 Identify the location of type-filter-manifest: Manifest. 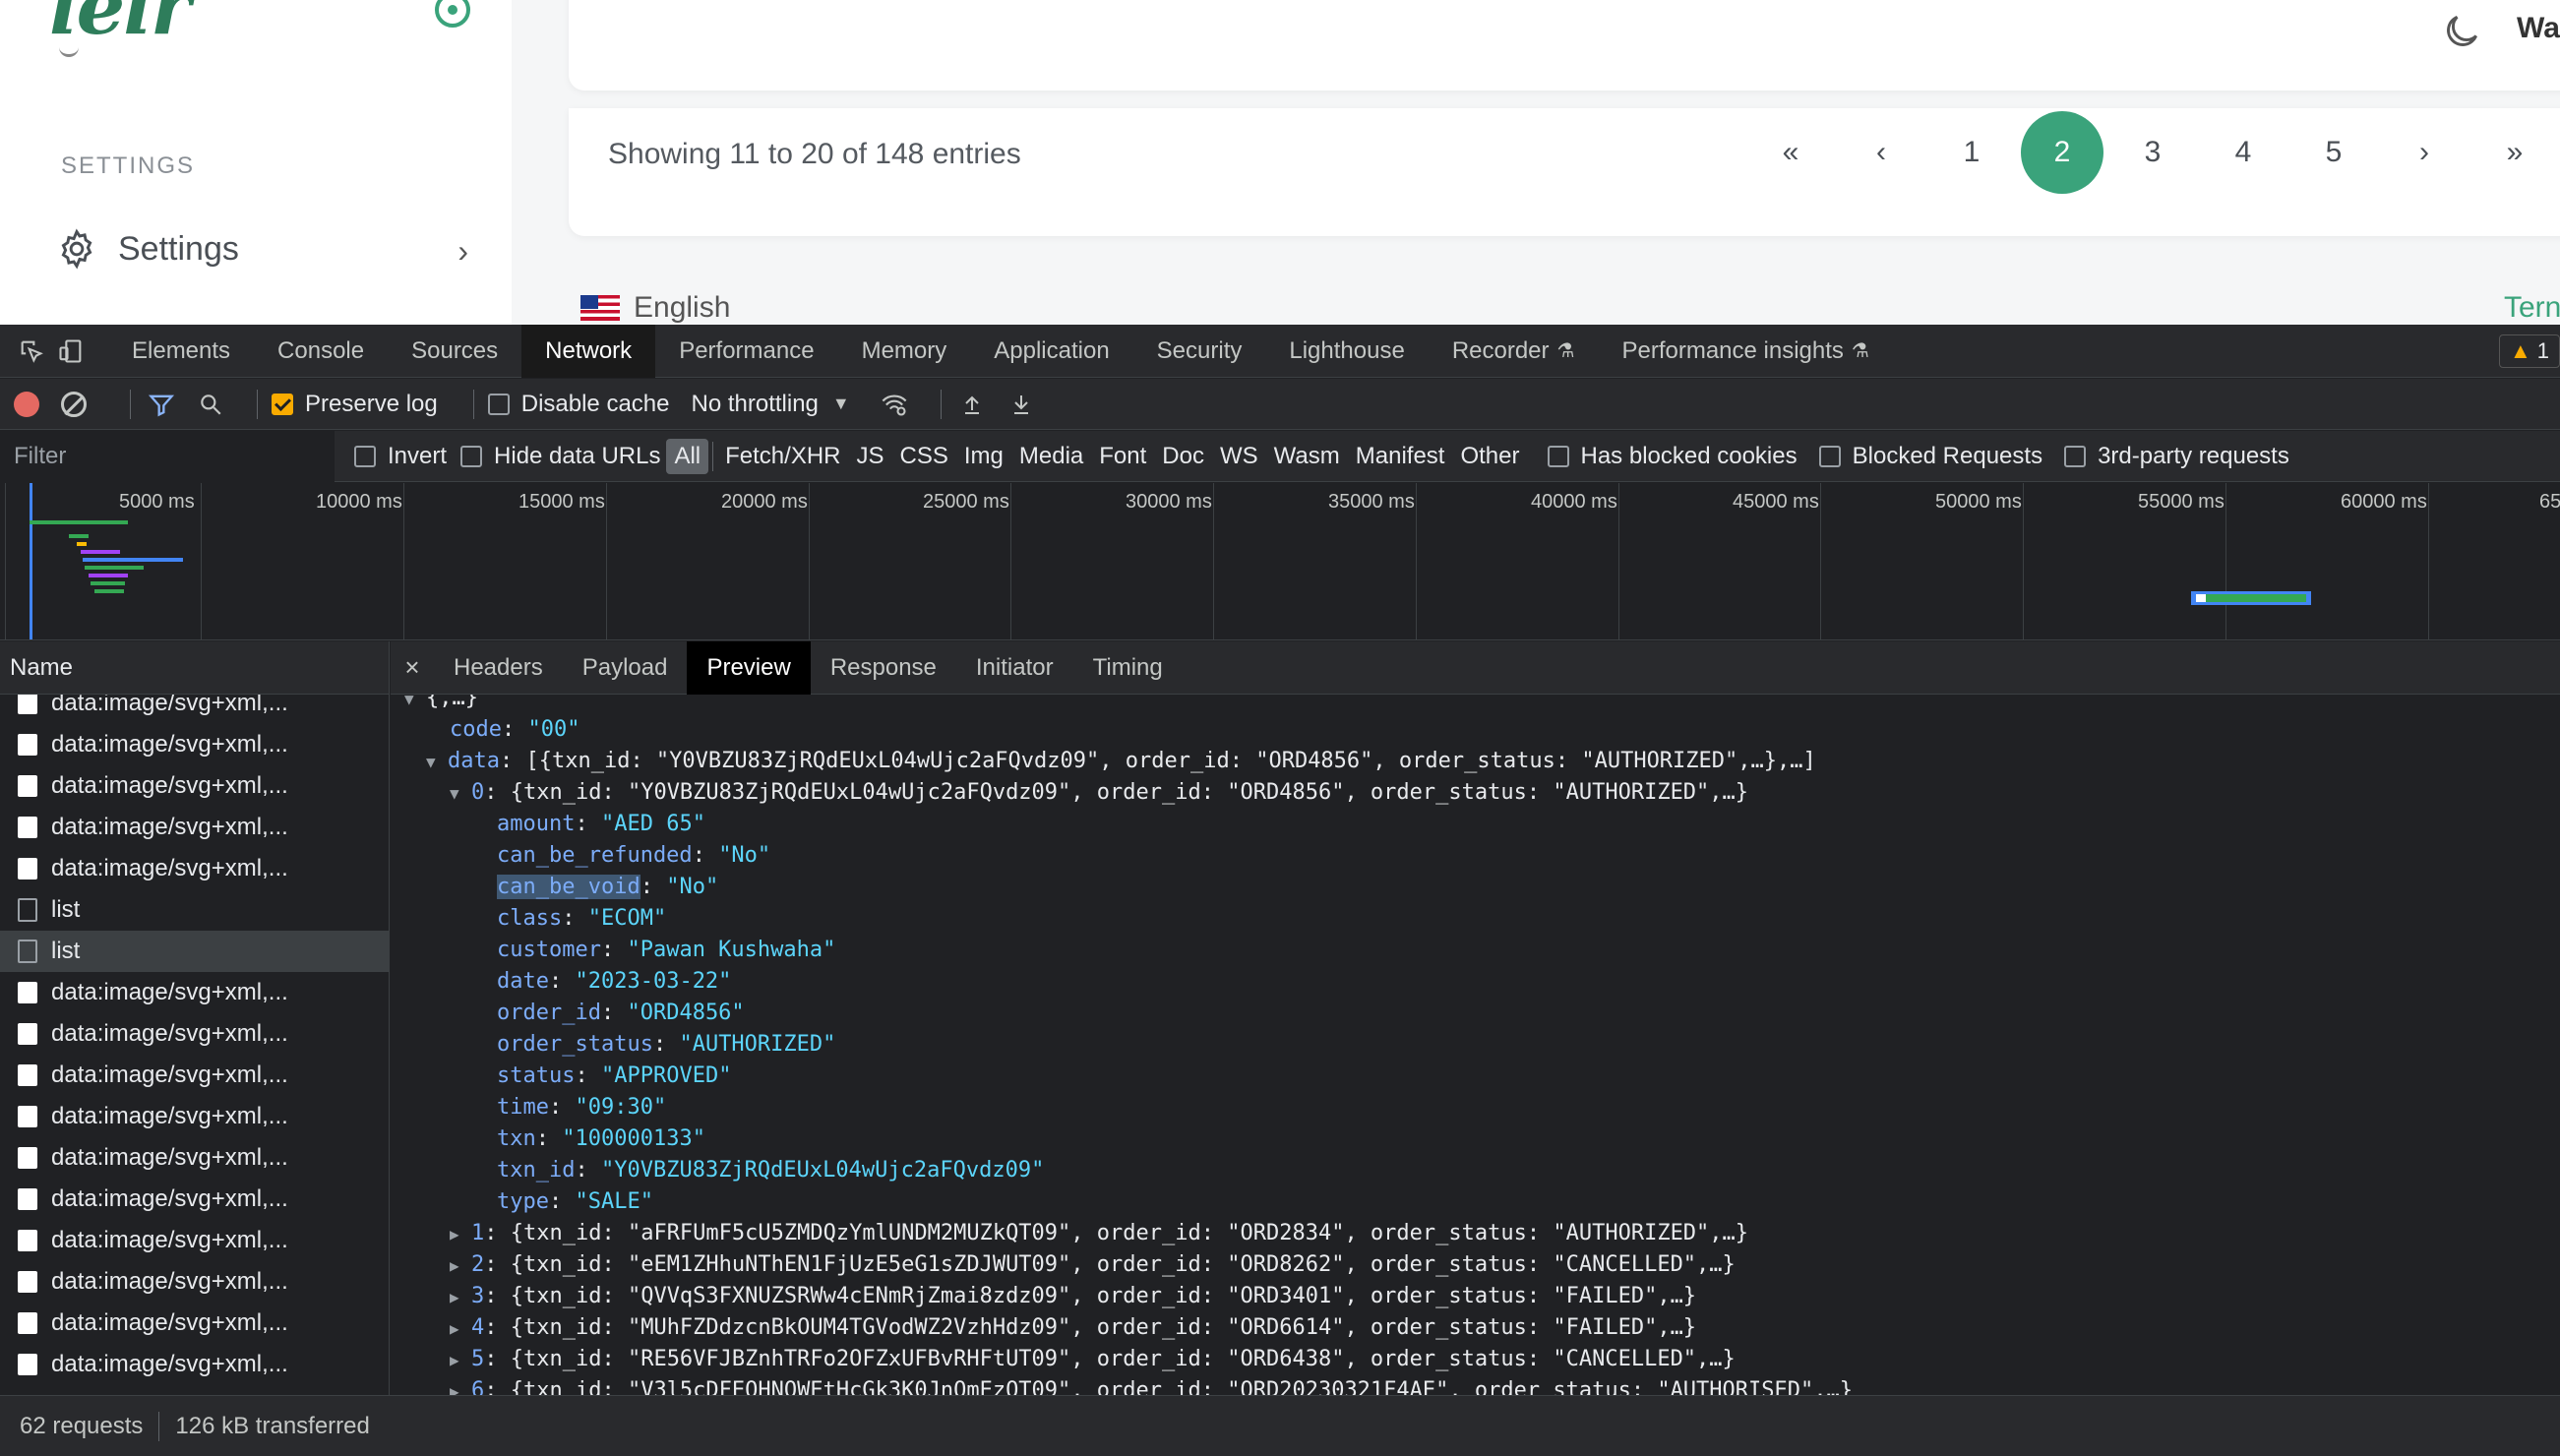
(1400, 456).